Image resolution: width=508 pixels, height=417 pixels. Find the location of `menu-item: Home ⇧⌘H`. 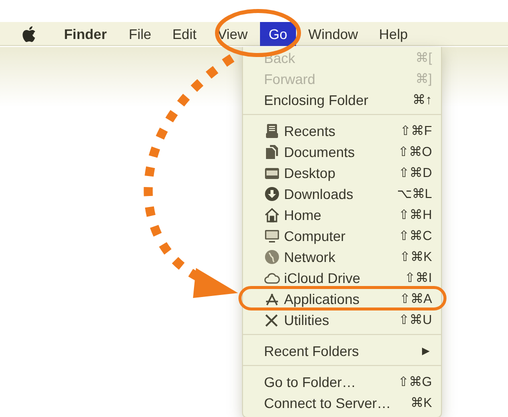

menu-item: Home ⇧⌘H is located at coordinates (342, 214).